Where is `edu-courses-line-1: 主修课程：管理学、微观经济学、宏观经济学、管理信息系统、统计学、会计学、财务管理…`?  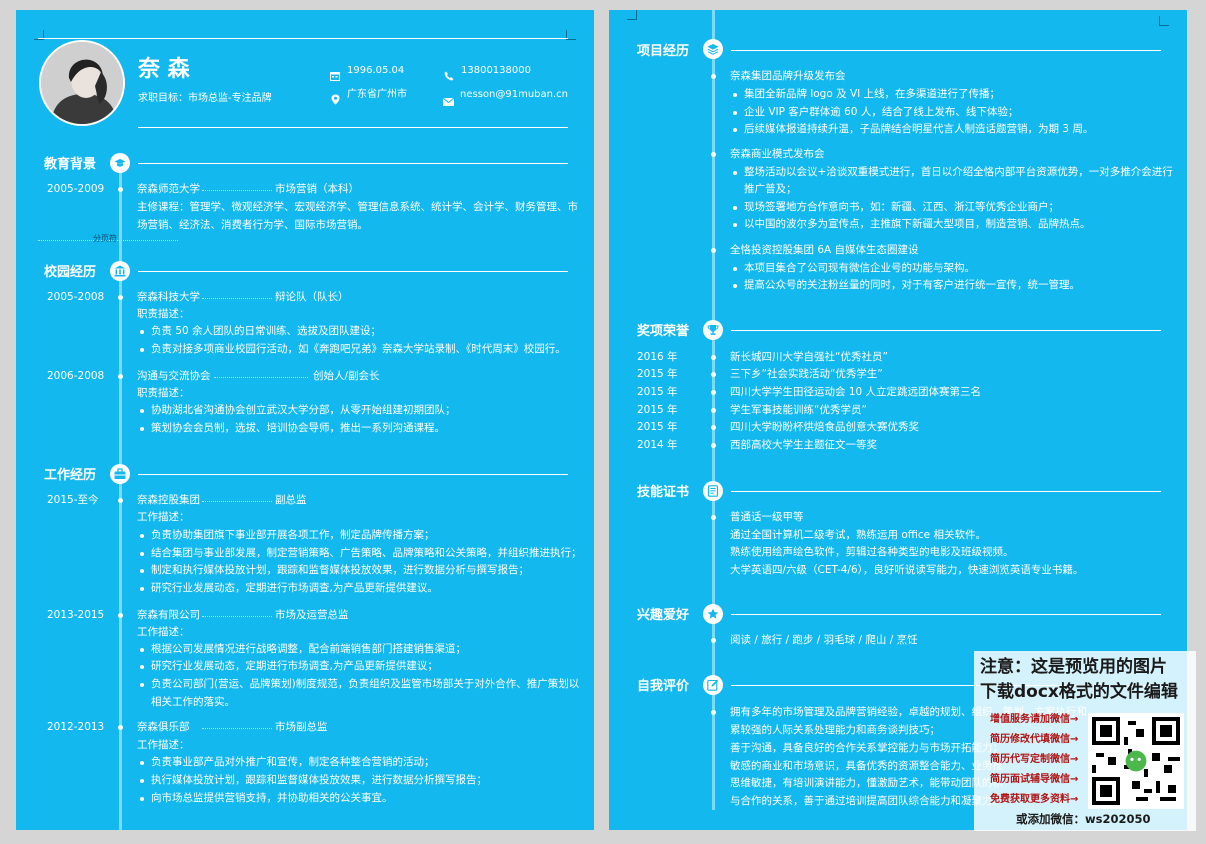
edu-courses-line-1: 主修课程：管理学、微观经济学、宏观经济学、管理信息系统、统计学、会计学、财务管理… is located at coordinates (357, 207).